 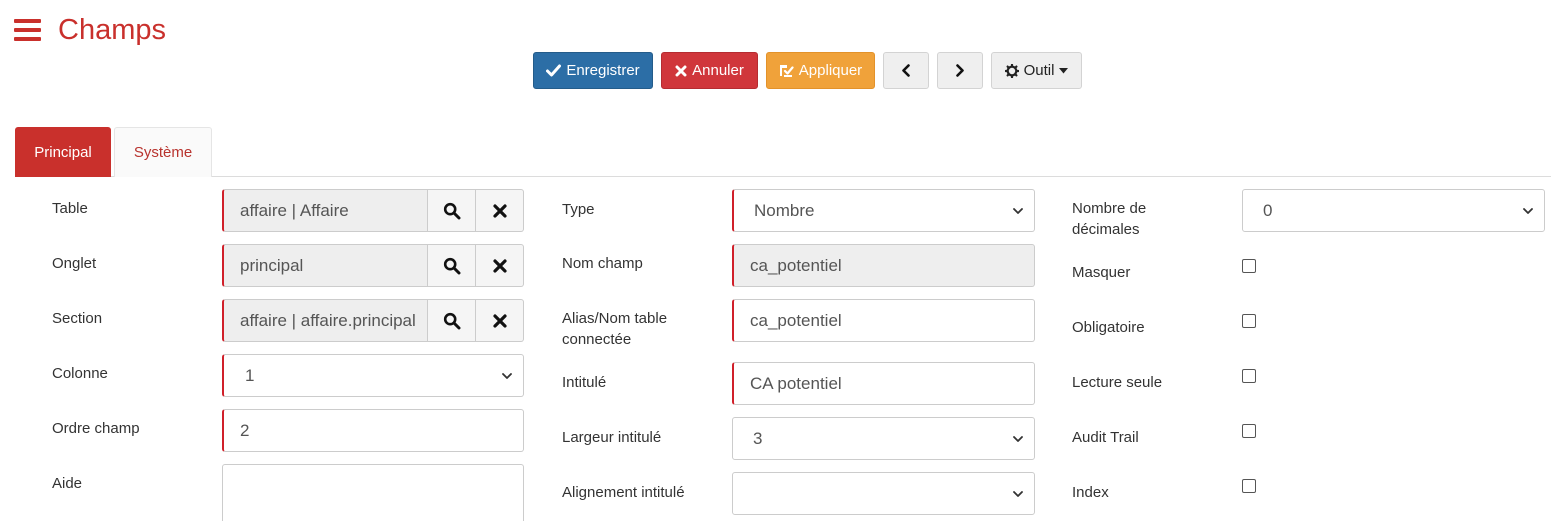 What do you see at coordinates (112, 29) in the screenshot?
I see `page-title: Champs` at bounding box center [112, 29].